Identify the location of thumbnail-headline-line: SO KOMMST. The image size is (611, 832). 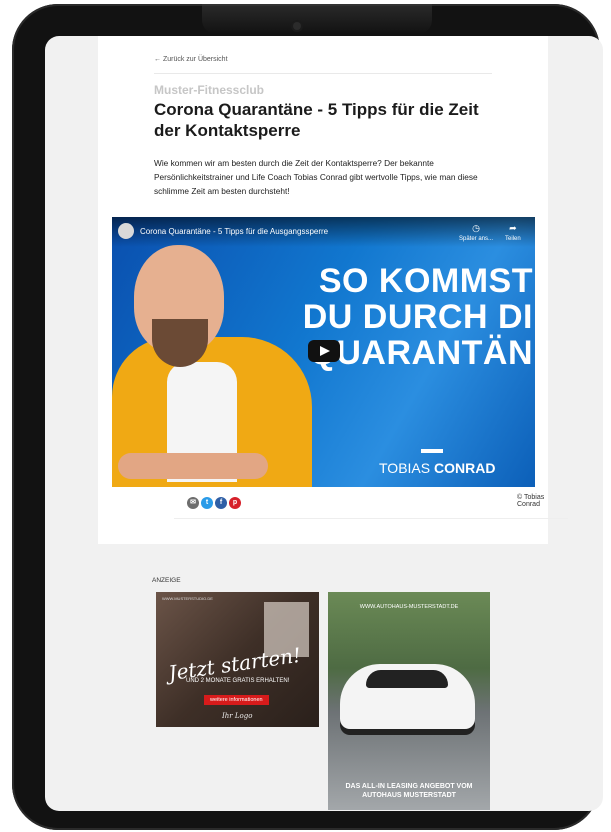
(425, 281).